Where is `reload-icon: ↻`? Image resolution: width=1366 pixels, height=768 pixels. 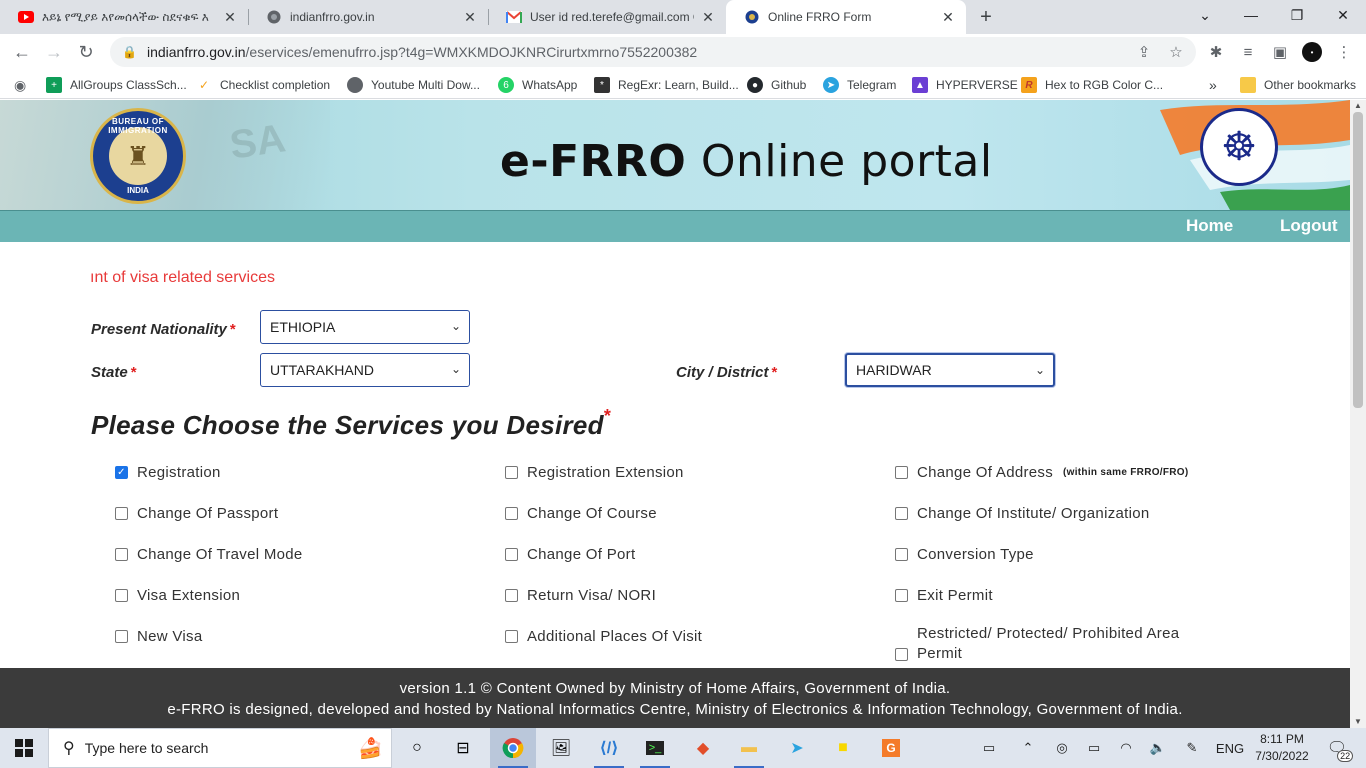 reload-icon: ↻ is located at coordinates (86, 52).